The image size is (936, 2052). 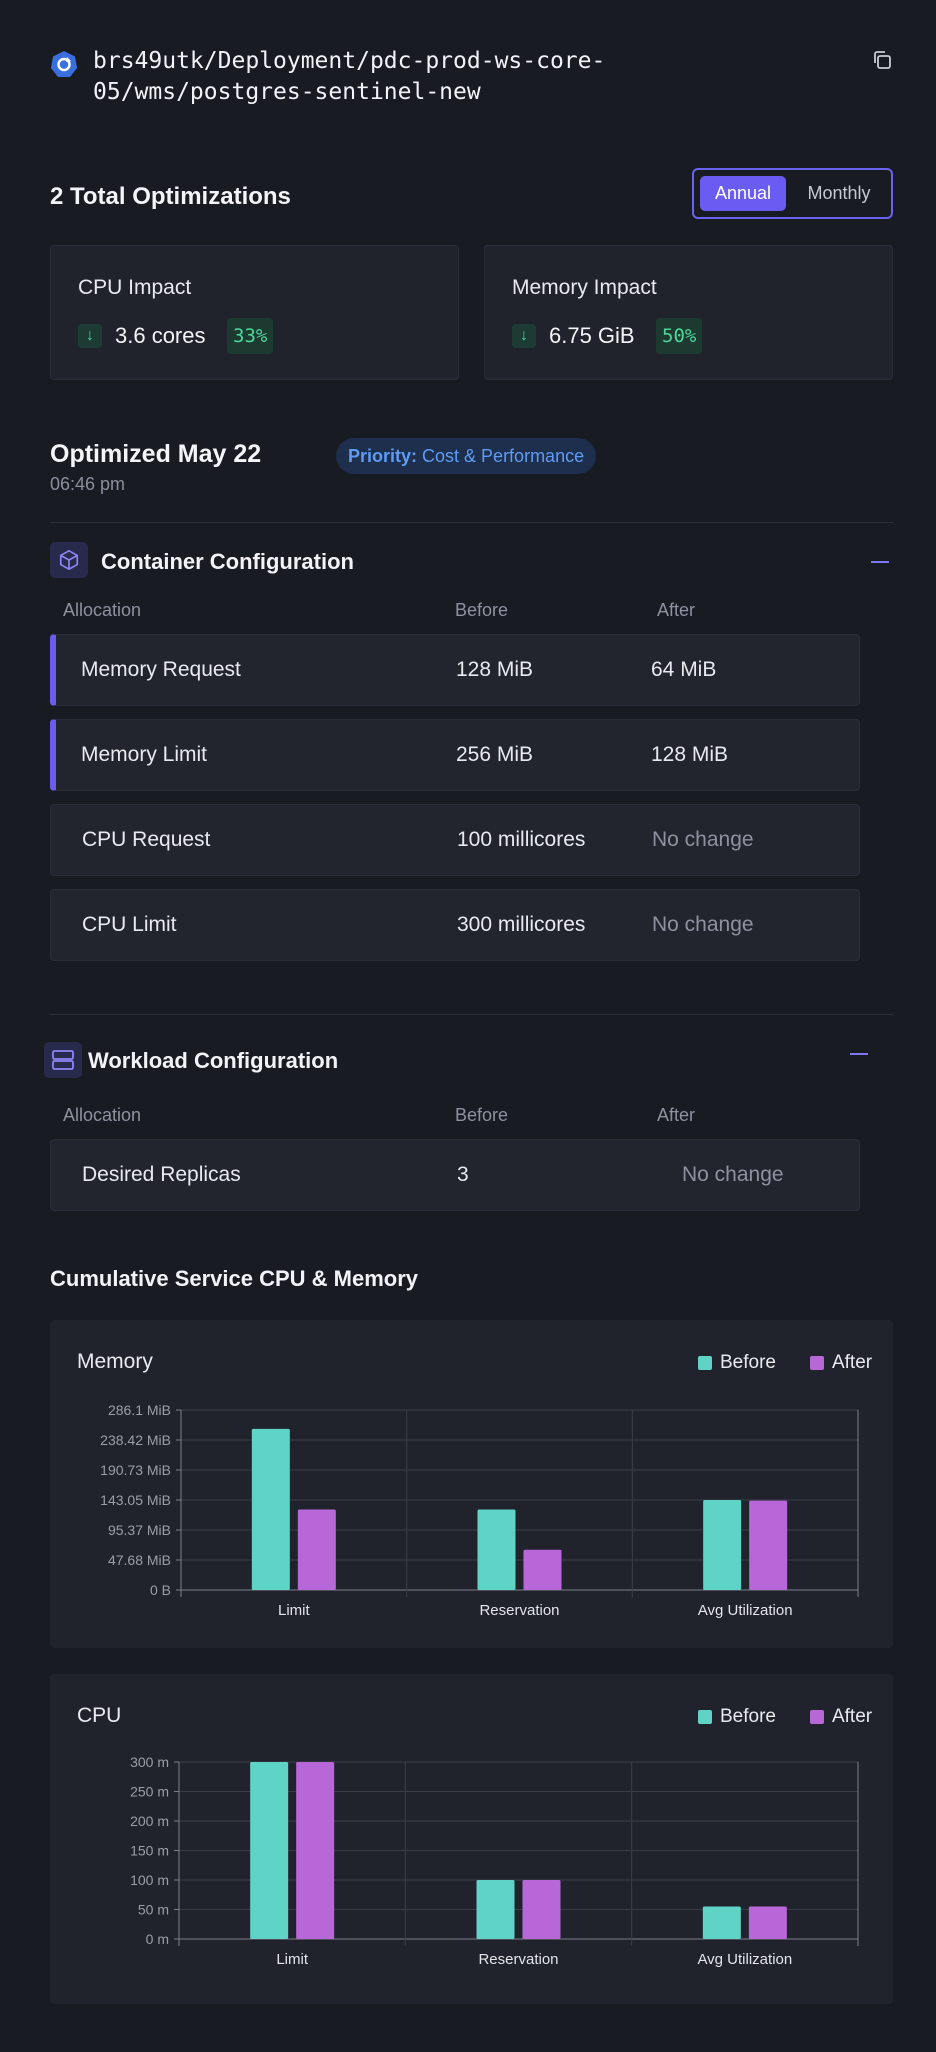 I want to click on server-icon, so click(x=63, y=1060).